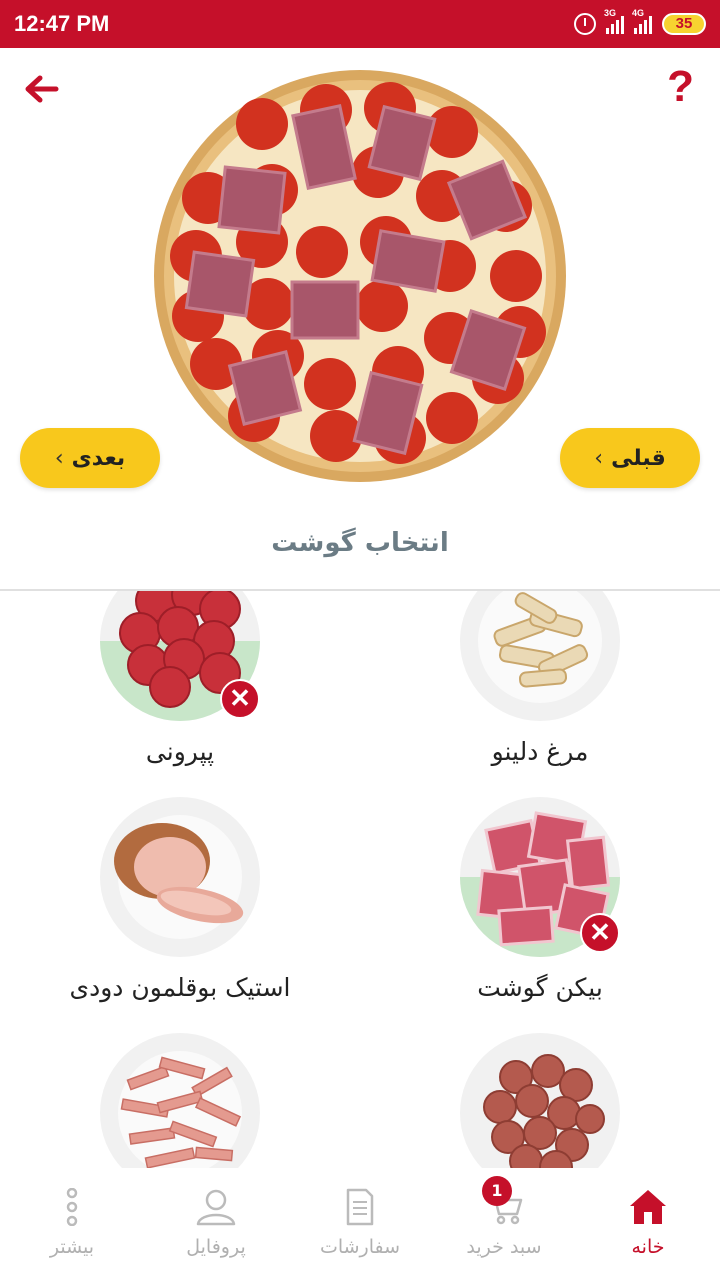 Image resolution: width=720 pixels, height=1280 pixels. I want to click on help-button: ?, so click(680, 87).